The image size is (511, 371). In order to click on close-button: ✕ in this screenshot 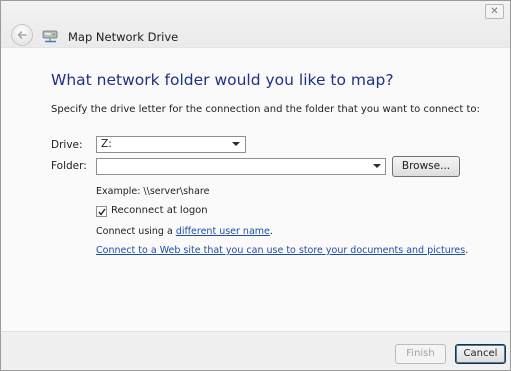, I will do `click(494, 11)`.